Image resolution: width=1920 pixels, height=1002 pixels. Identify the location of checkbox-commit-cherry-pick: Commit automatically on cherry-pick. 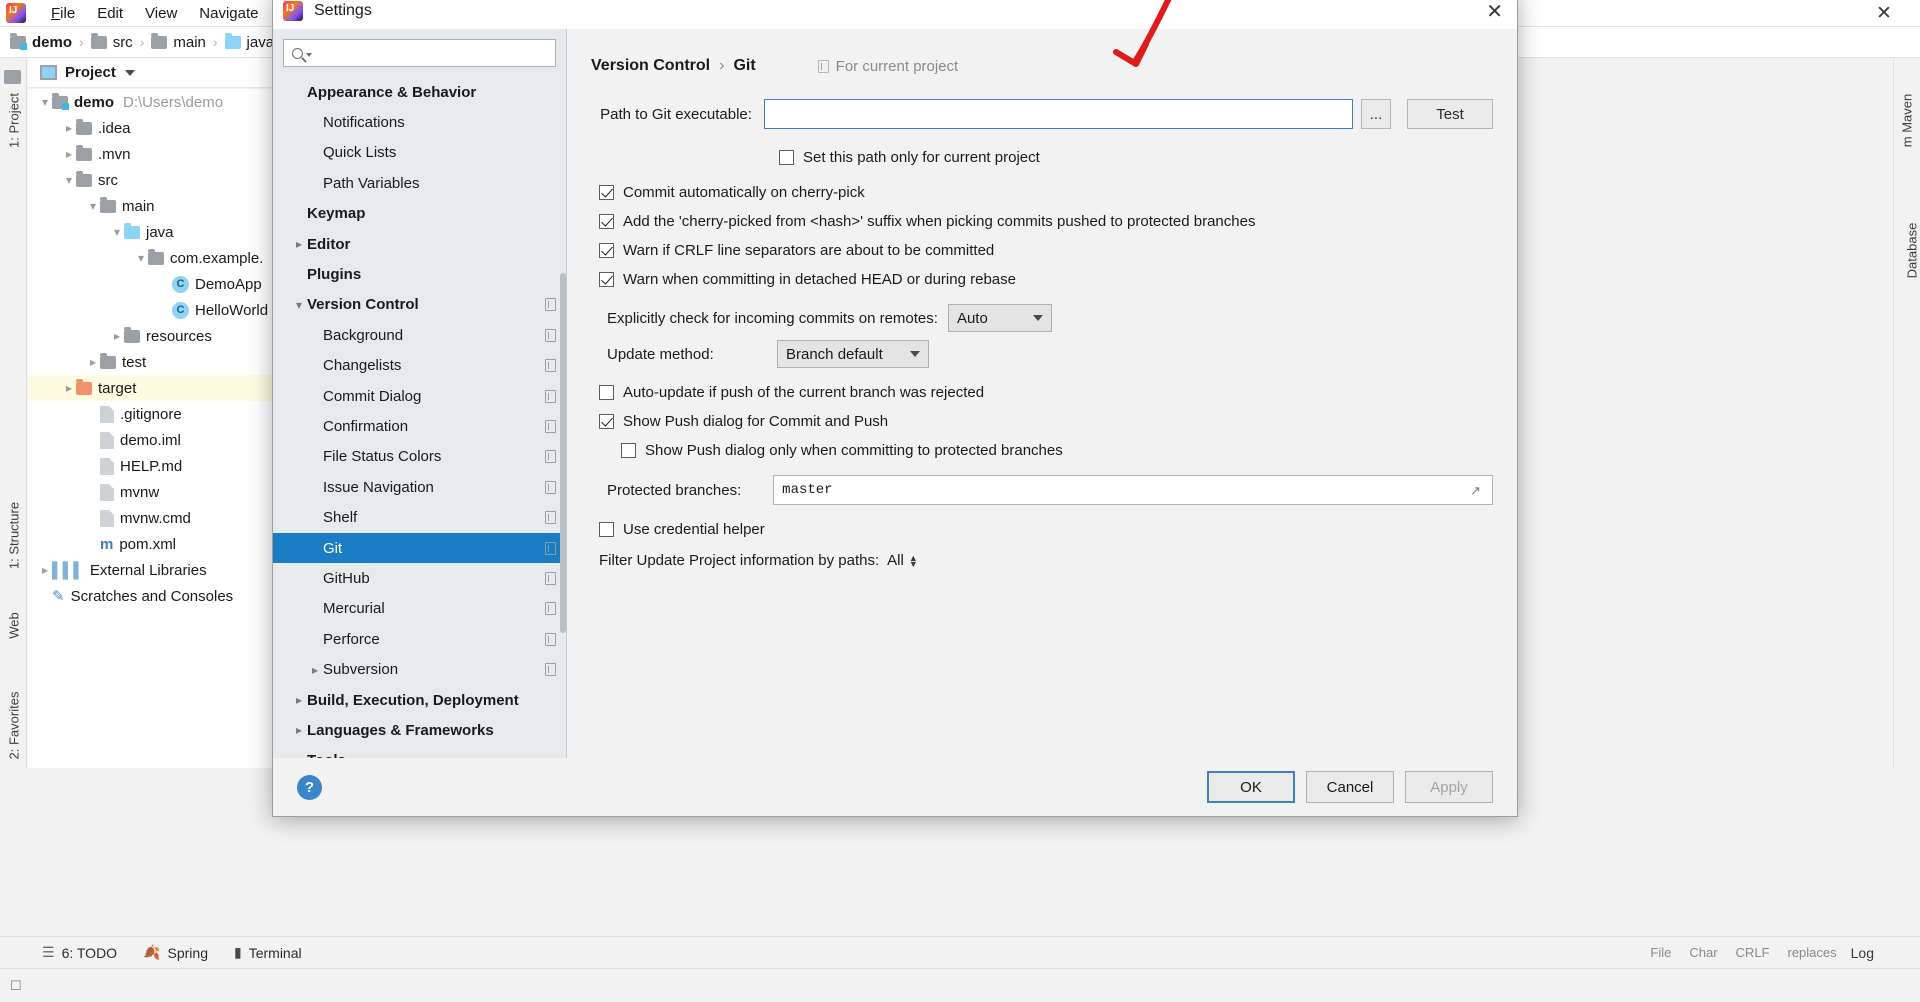
(1046, 192).